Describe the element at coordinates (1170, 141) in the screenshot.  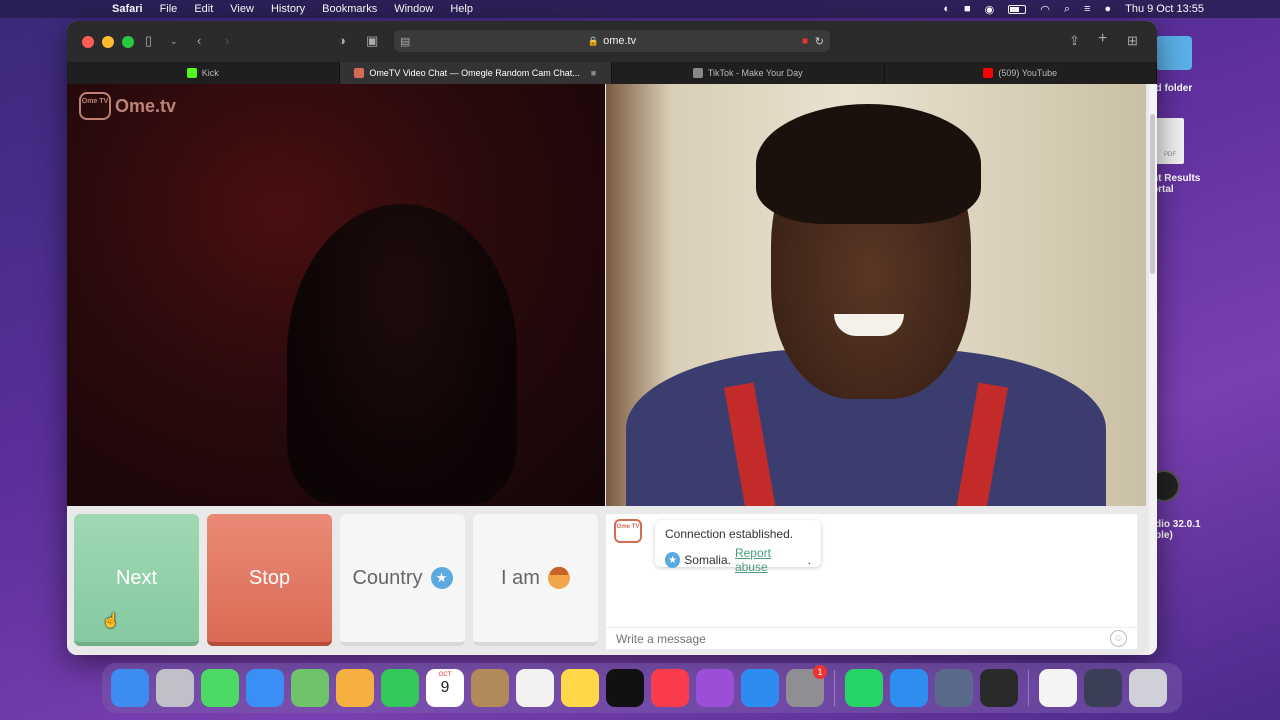
I see `desktop-pdf-icon: PDF` at that location.